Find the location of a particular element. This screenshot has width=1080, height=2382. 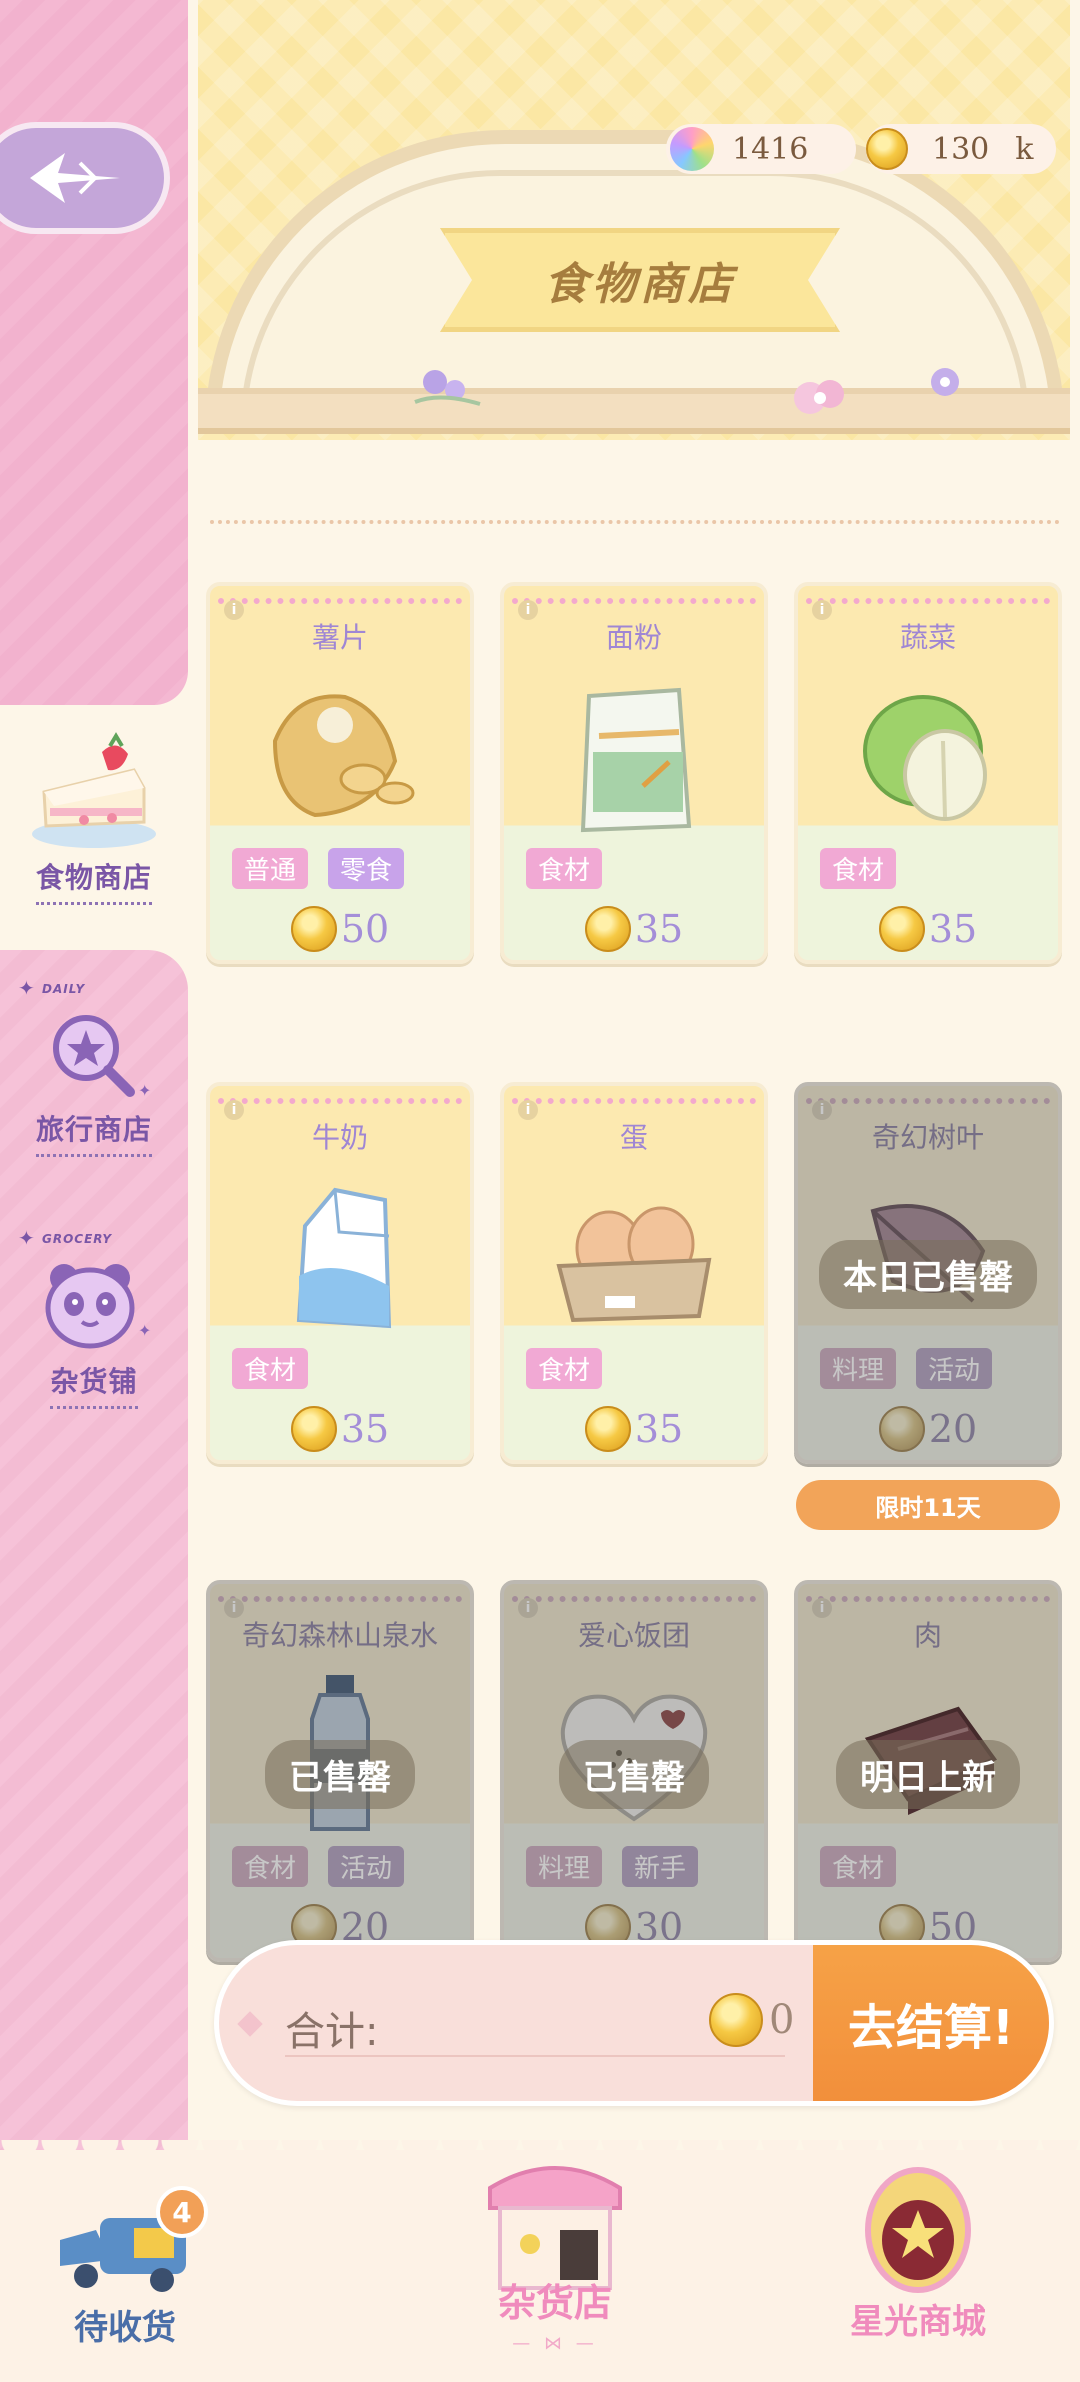

product-price: 50 is located at coordinates (365, 929).